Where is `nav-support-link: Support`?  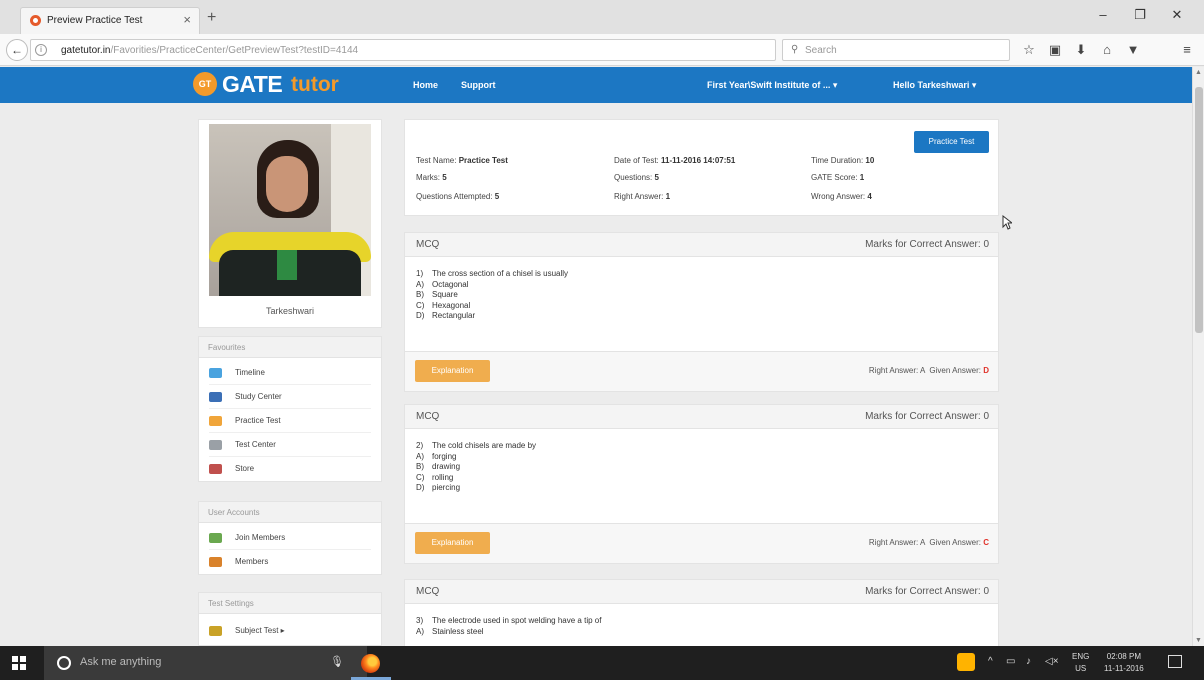
nav-support-link: Support is located at coordinates (478, 85).